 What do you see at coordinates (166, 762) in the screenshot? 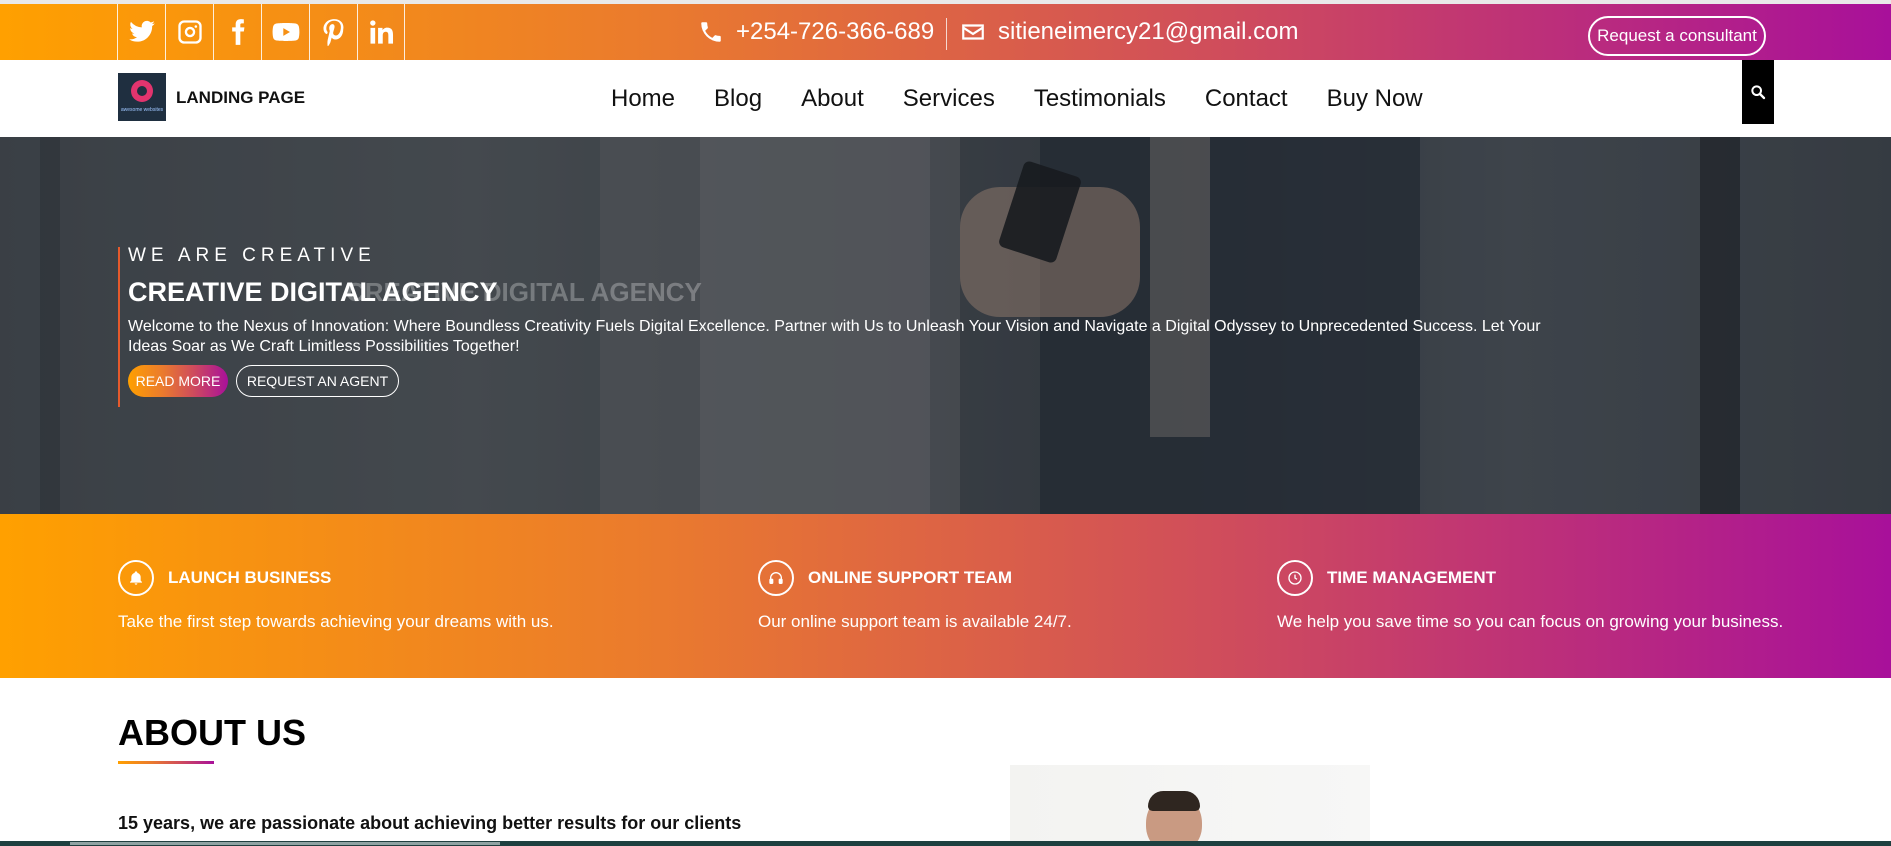
I see `about-title-underline` at bounding box center [166, 762].